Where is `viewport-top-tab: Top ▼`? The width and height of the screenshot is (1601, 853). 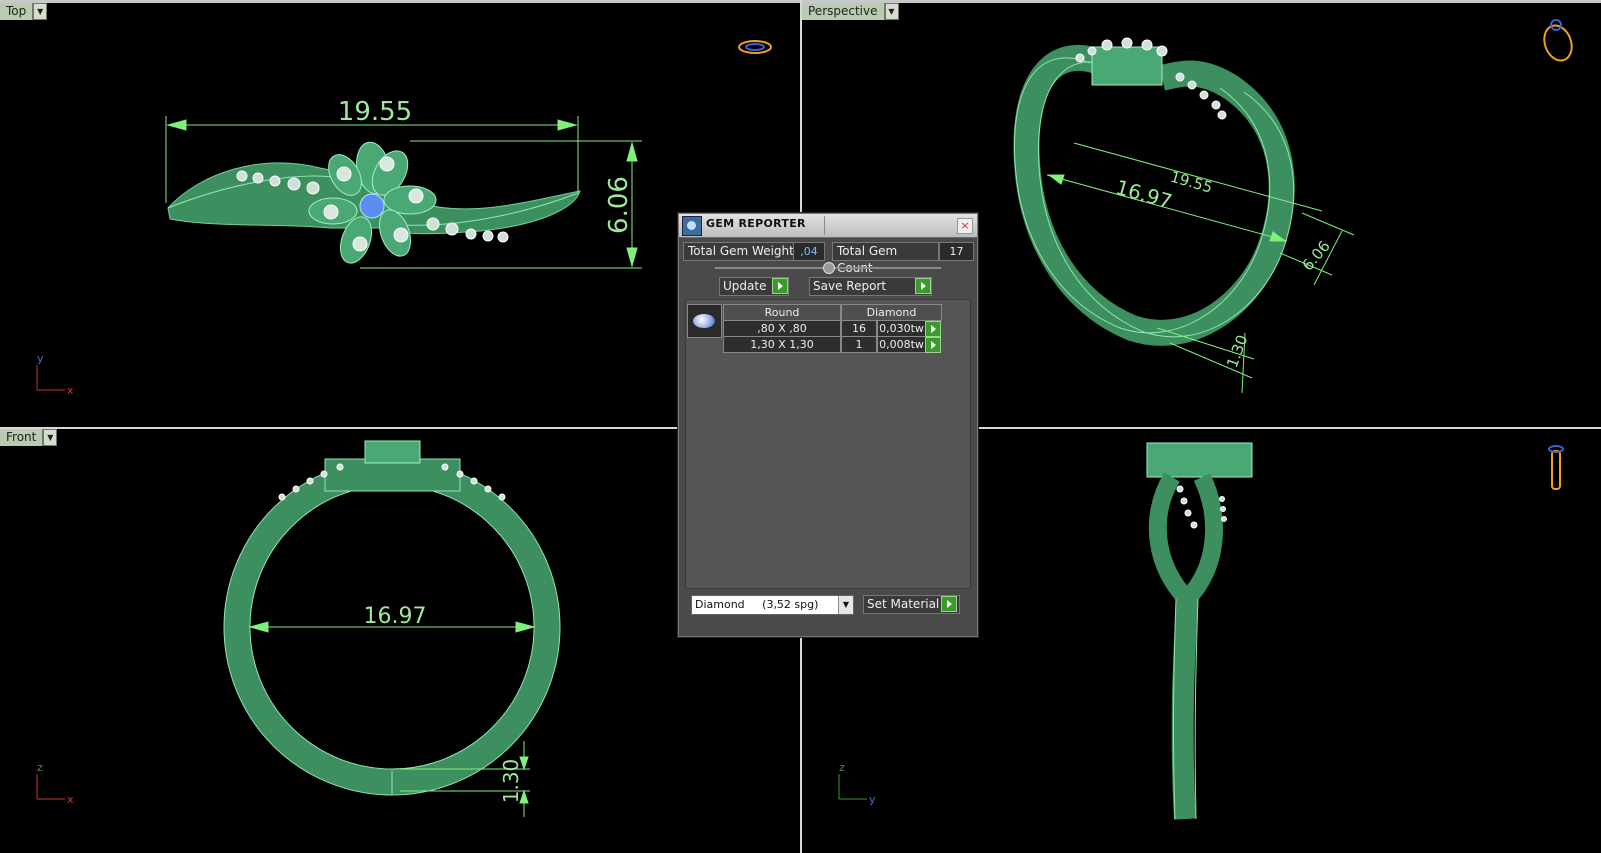 viewport-top-tab: Top ▼ is located at coordinates (24, 11).